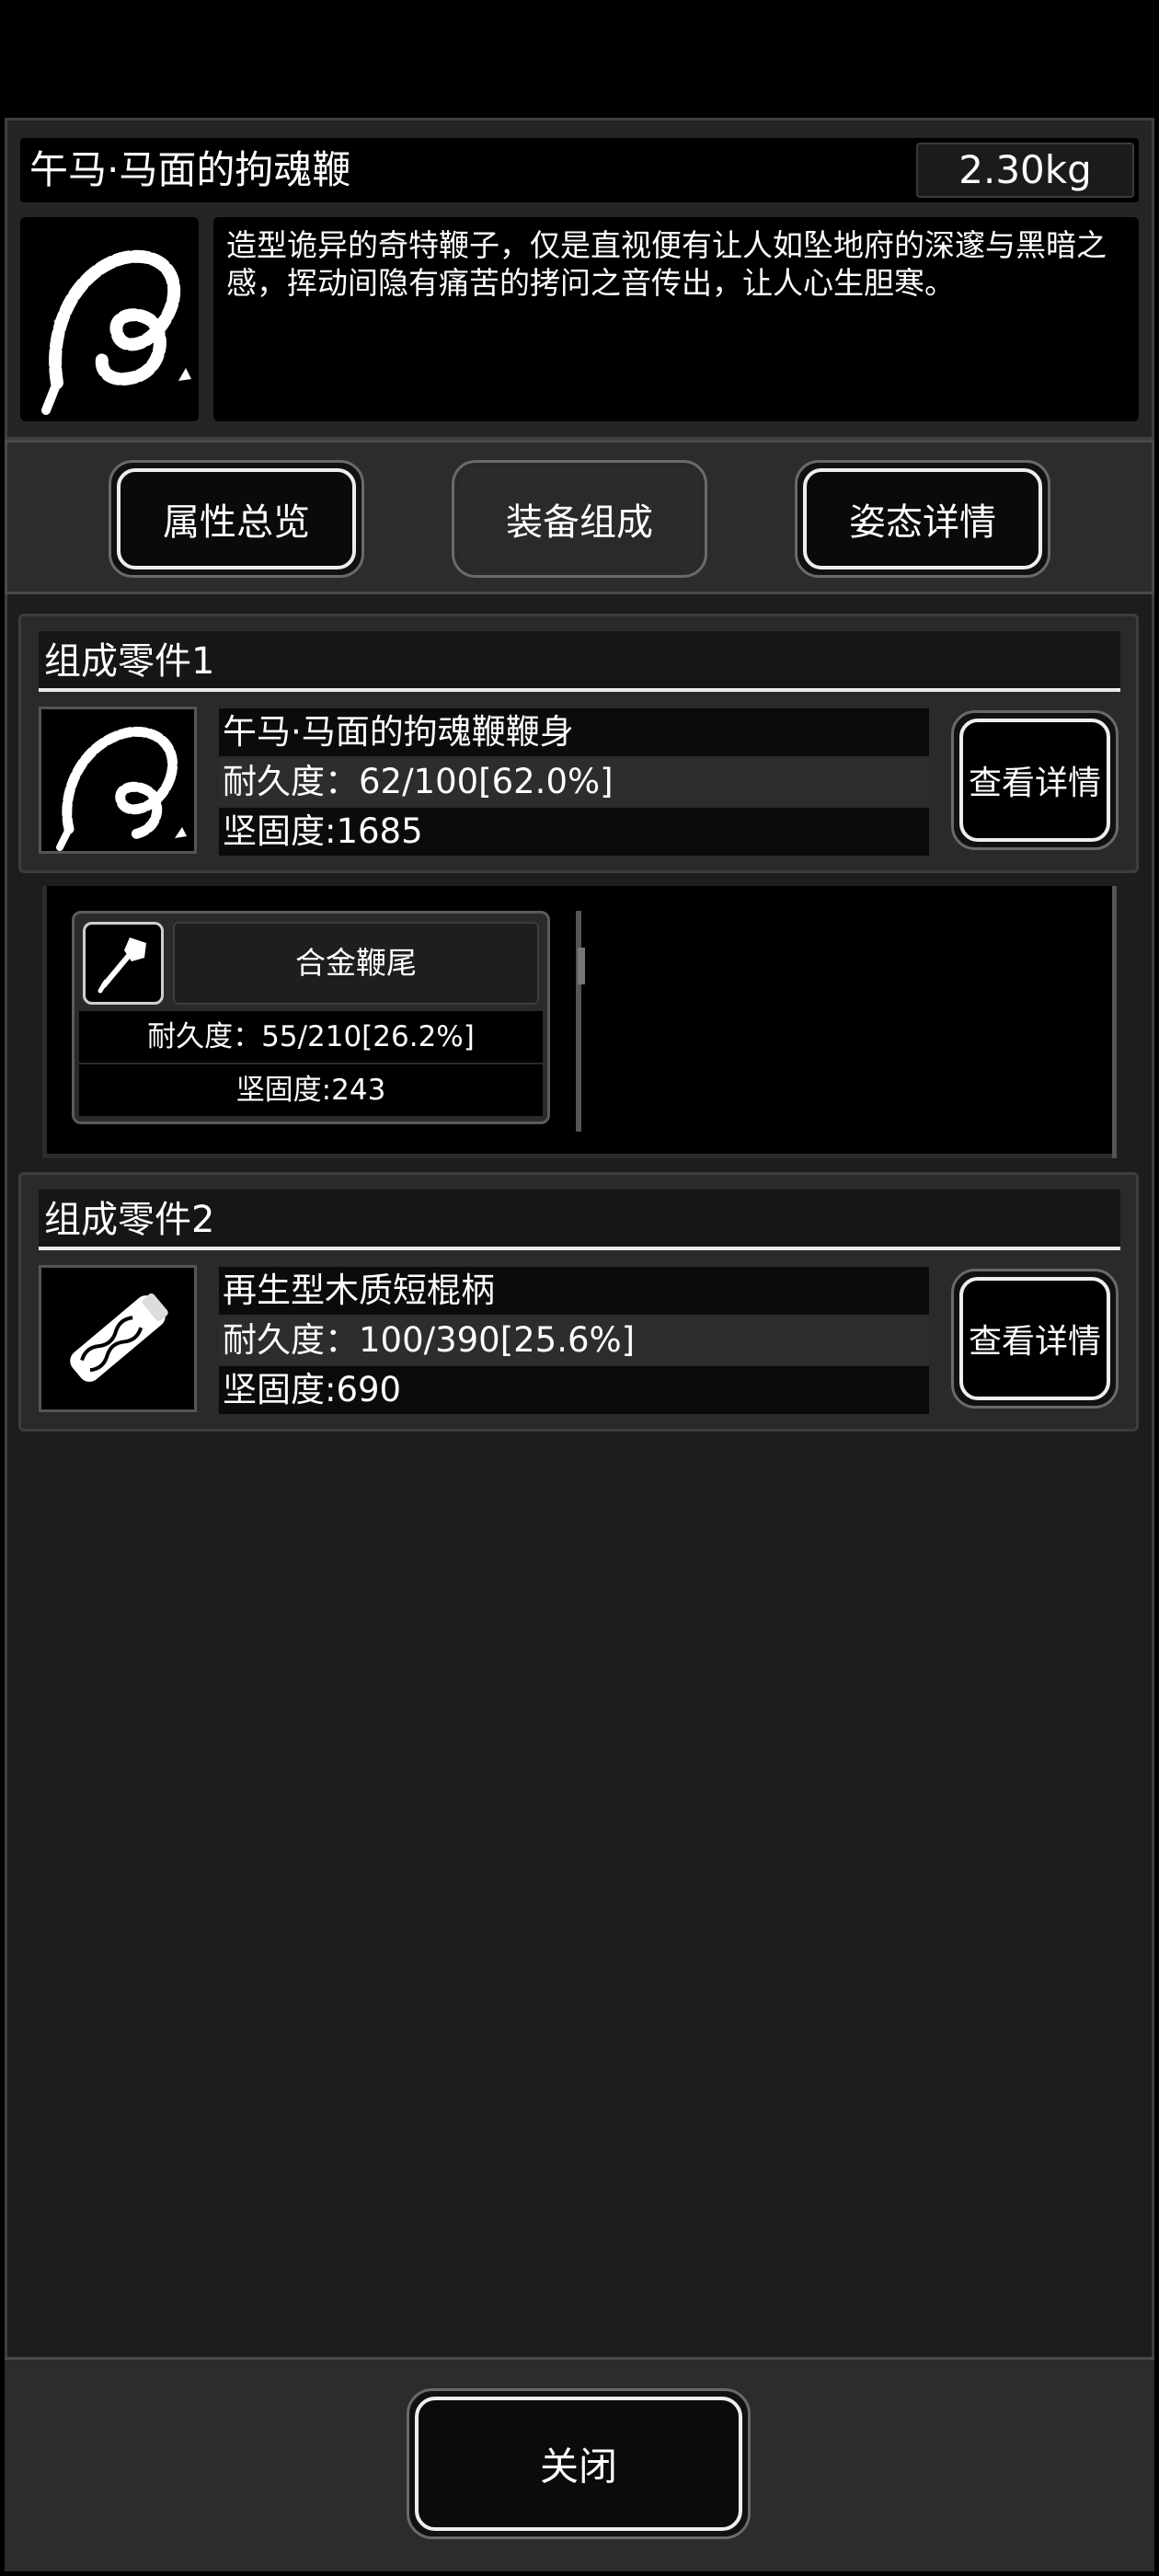 The image size is (1159, 2576). What do you see at coordinates (574, 832) in the screenshot?
I see `part-hardness: 坚固度:1685` at bounding box center [574, 832].